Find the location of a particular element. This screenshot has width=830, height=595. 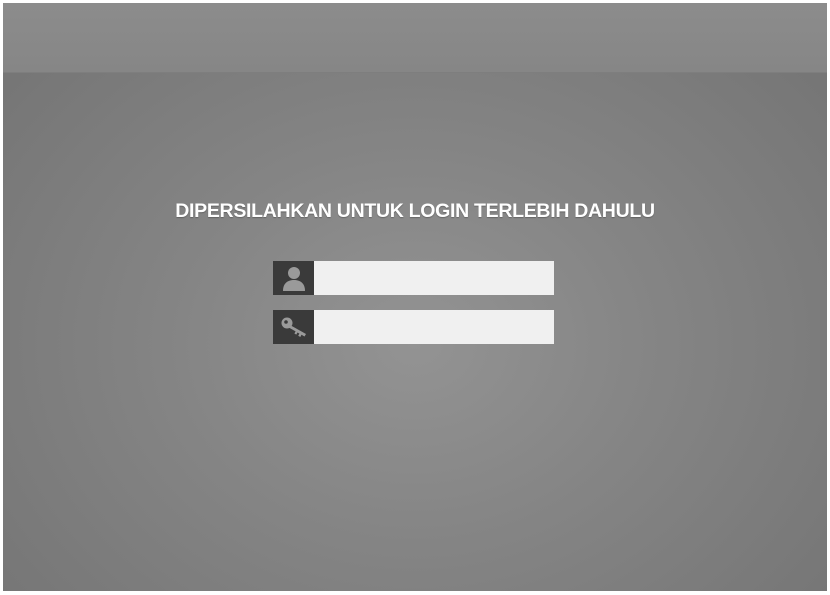

password-field is located at coordinates (413, 327).